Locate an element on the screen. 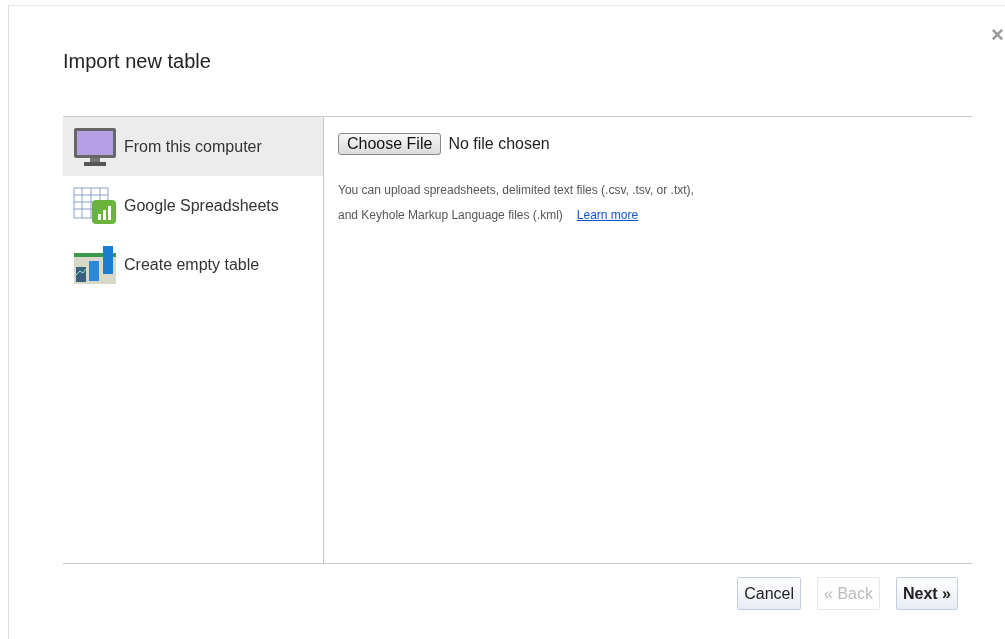  next-button: Next » is located at coordinates (926, 593).